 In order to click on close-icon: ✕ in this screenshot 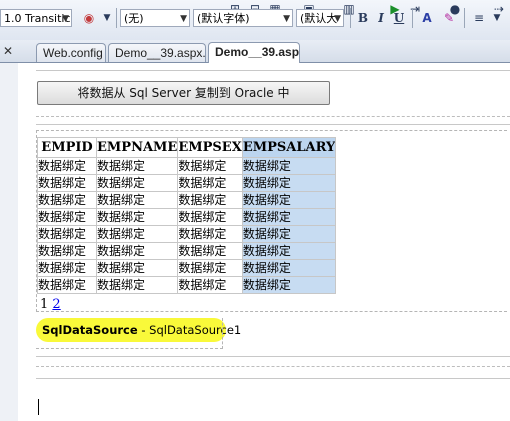, I will do `click(8, 51)`.